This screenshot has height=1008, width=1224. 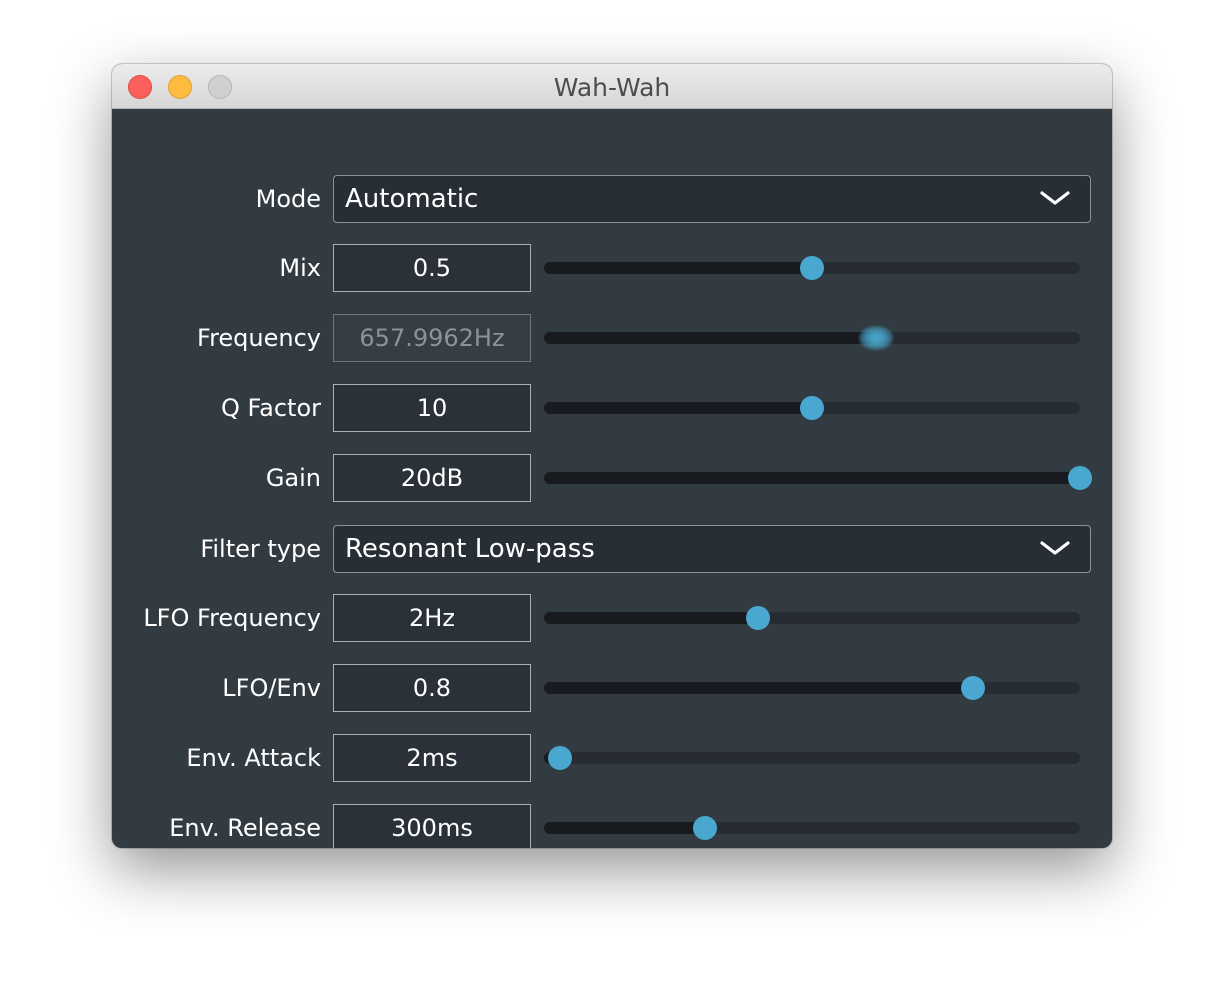 I want to click on q-factor-row: Q Factor 10, so click(x=612, y=408).